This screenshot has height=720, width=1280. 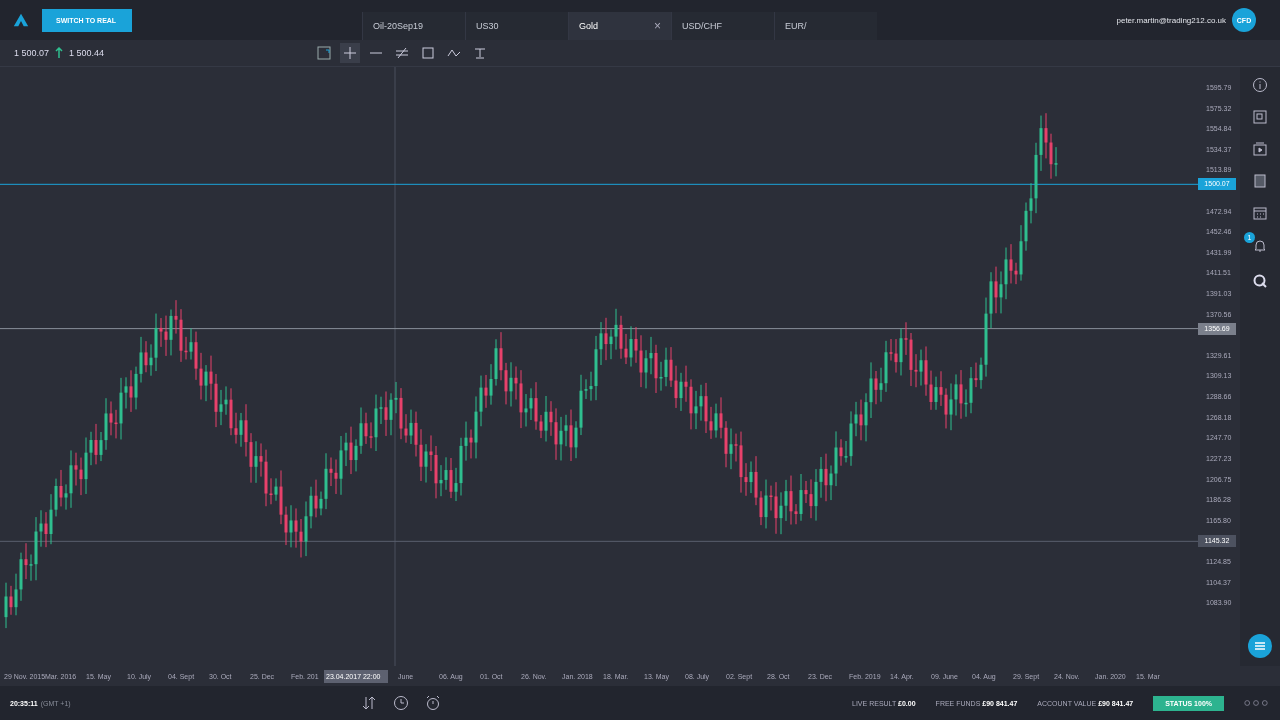 I want to click on instrument-tab: US30, so click(x=516, y=26).